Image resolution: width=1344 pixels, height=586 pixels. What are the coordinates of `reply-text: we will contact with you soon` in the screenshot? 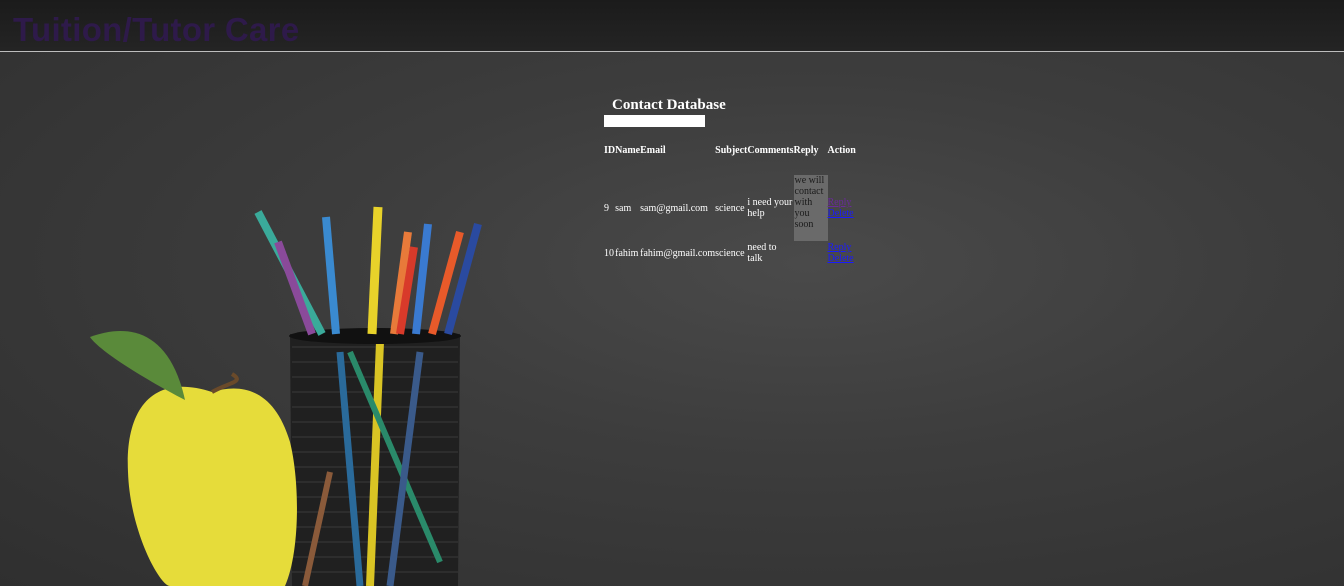 It's located at (810, 208).